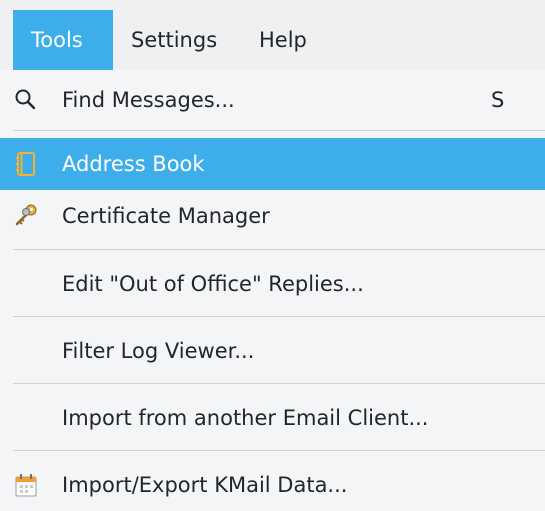  What do you see at coordinates (498, 100) in the screenshot?
I see `shortcut-label: S` at bounding box center [498, 100].